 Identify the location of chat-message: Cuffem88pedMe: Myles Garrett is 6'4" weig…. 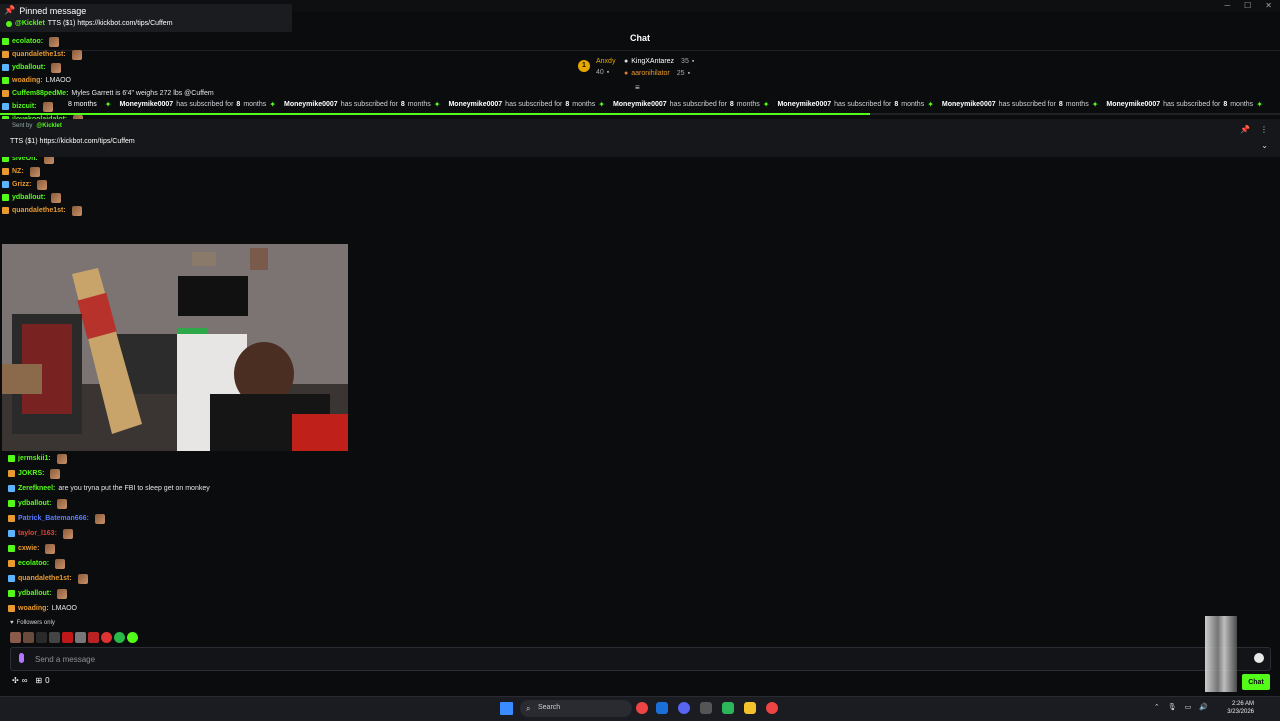
(152, 93).